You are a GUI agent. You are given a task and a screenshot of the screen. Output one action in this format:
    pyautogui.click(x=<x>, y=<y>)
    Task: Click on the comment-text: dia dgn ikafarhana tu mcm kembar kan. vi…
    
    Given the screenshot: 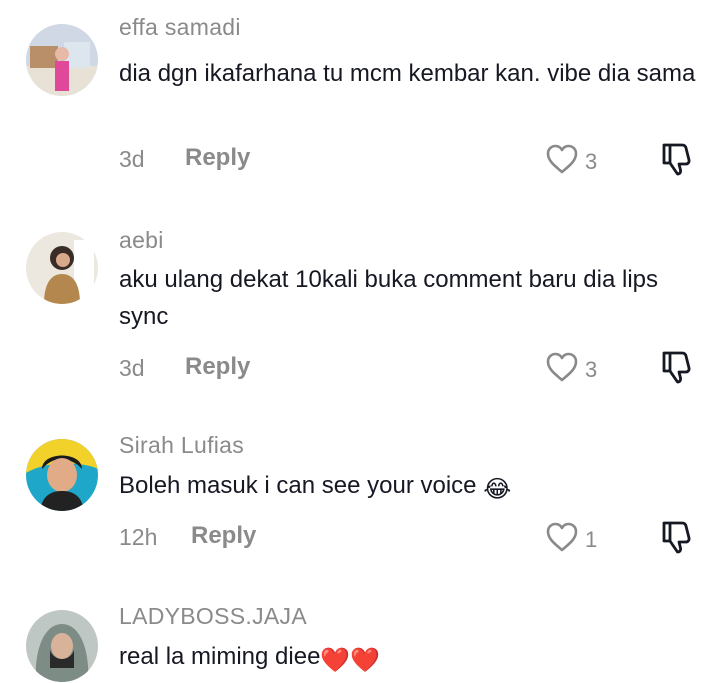 What is the action you would take?
    pyautogui.click(x=407, y=73)
    